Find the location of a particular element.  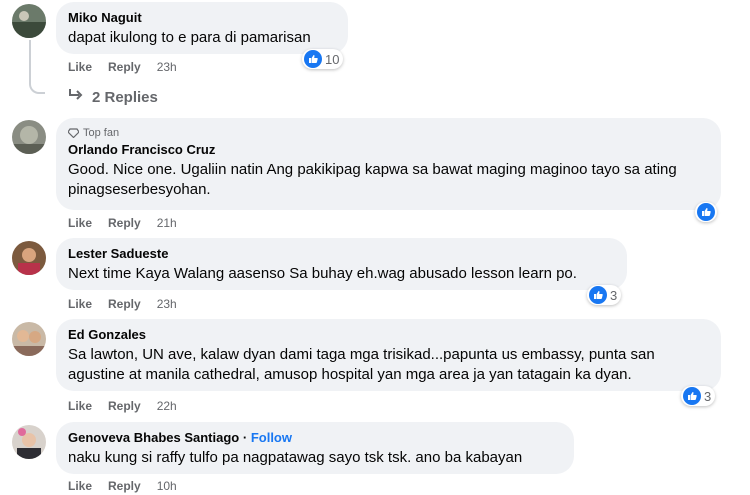

reaction-count: 10 is located at coordinates (323, 59).